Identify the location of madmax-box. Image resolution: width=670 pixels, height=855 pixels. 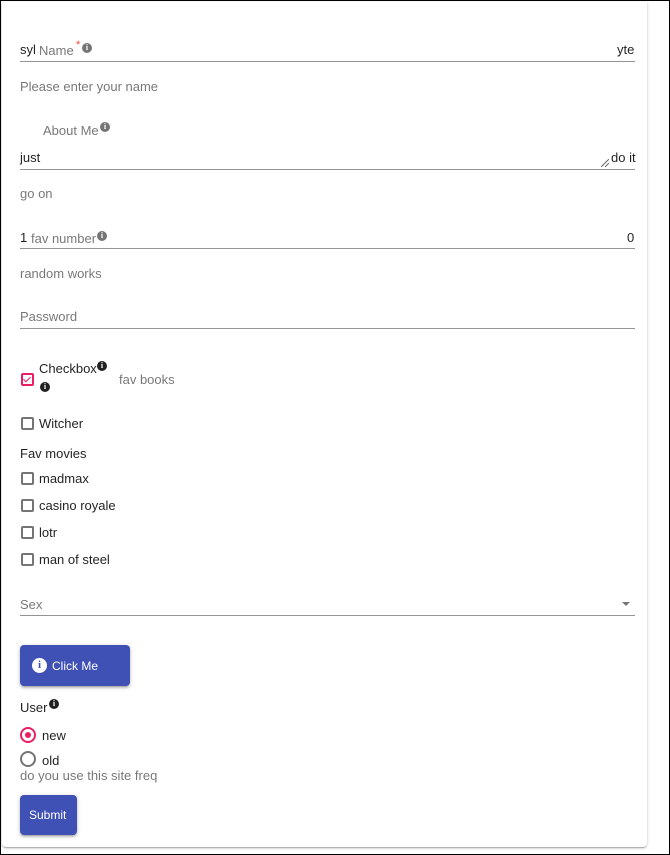
(27, 478).